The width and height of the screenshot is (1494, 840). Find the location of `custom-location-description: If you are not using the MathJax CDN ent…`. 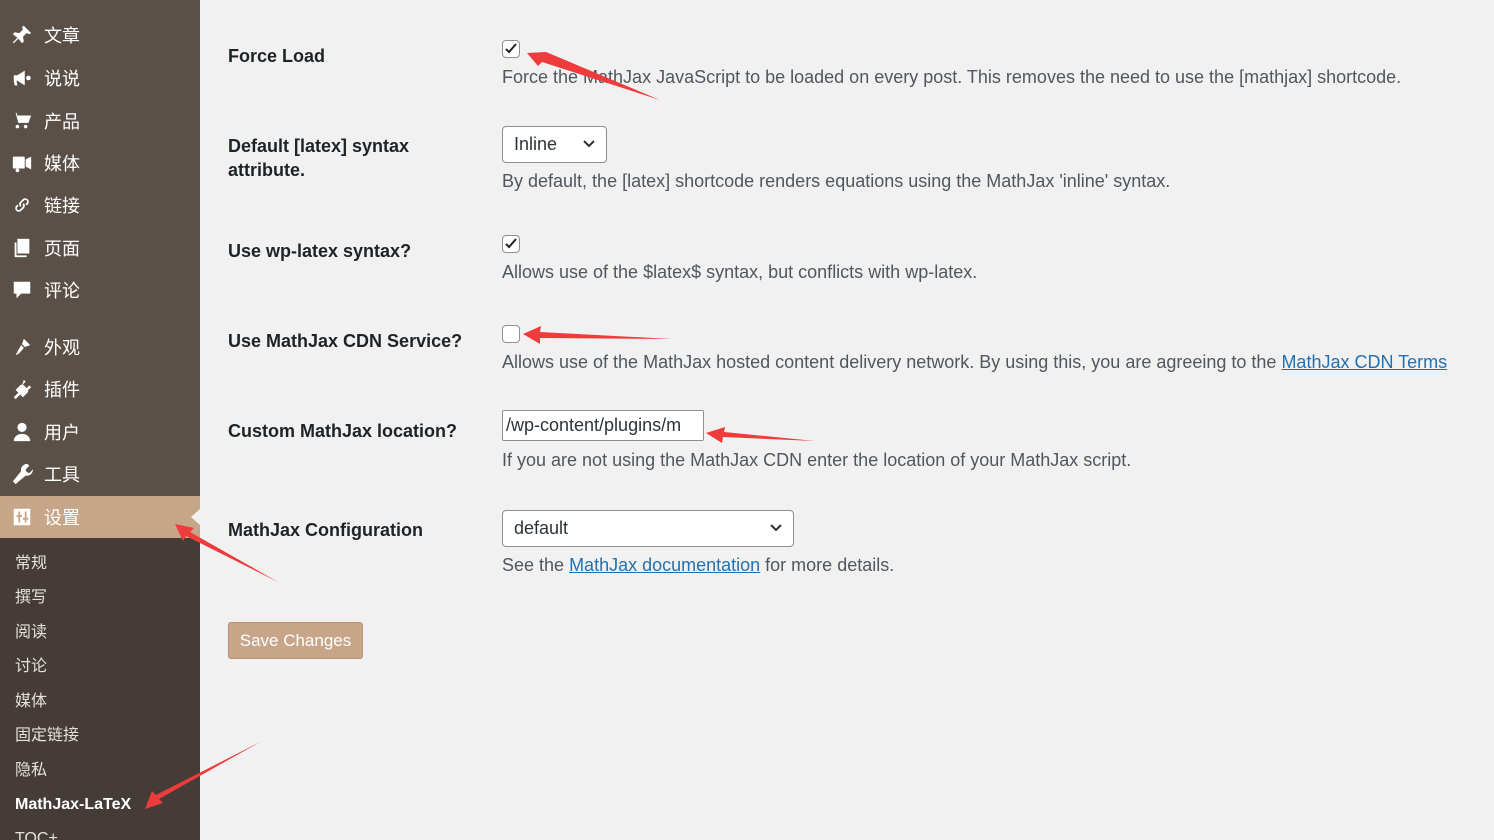

custom-location-description: If you are not using the MathJax CDN ent… is located at coordinates (817, 460).